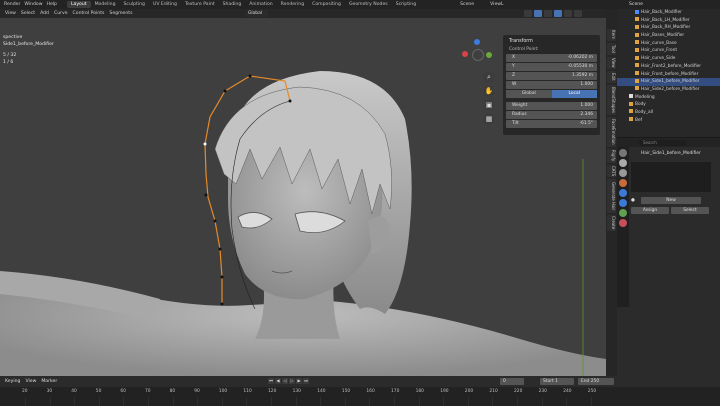 The height and width of the screenshot is (406, 720). What do you see at coordinates (675, 154) in the screenshot?
I see `object-name-field: Hair_Side1_before_Modifier` at bounding box center [675, 154].